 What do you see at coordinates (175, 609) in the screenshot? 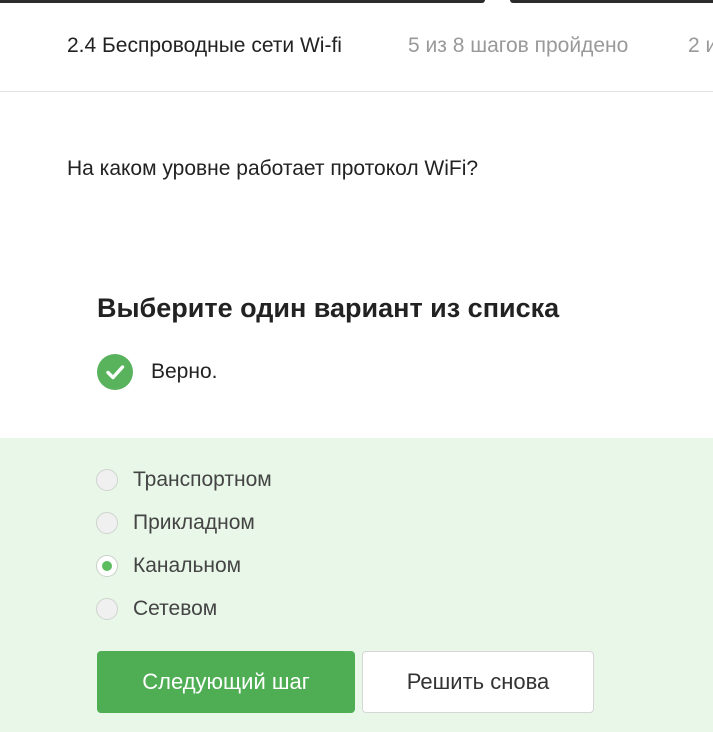
I see `option-label: Сетевом` at bounding box center [175, 609].